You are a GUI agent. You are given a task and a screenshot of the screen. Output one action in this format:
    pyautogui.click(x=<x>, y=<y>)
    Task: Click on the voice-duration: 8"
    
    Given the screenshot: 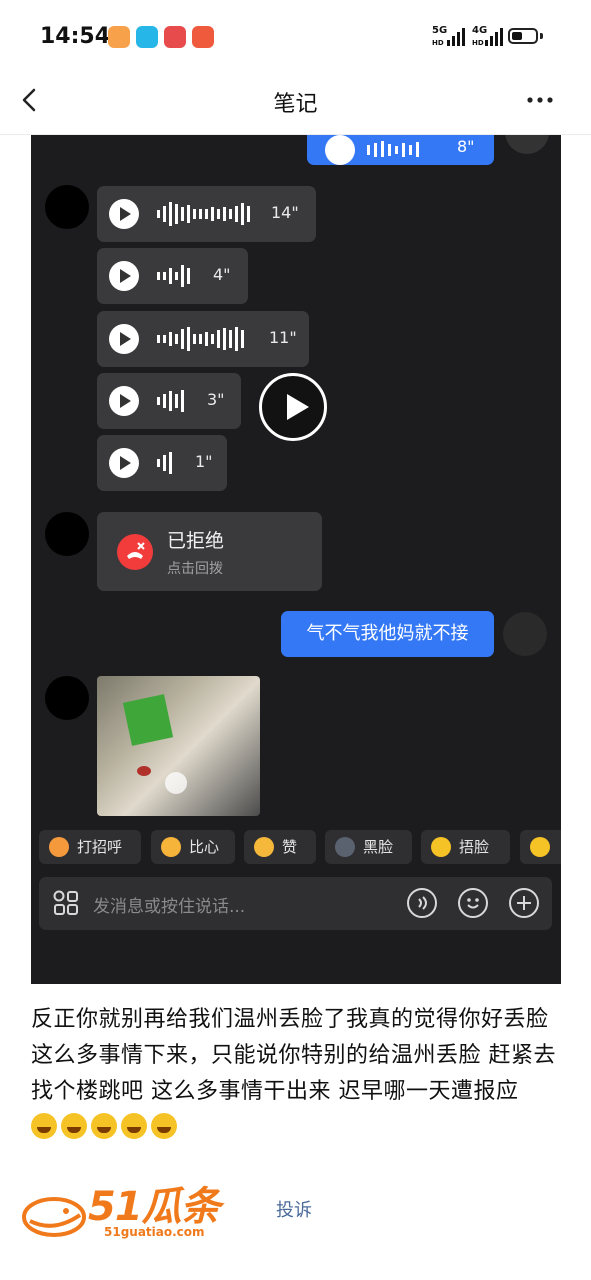 What is the action you would take?
    pyautogui.click(x=466, y=146)
    